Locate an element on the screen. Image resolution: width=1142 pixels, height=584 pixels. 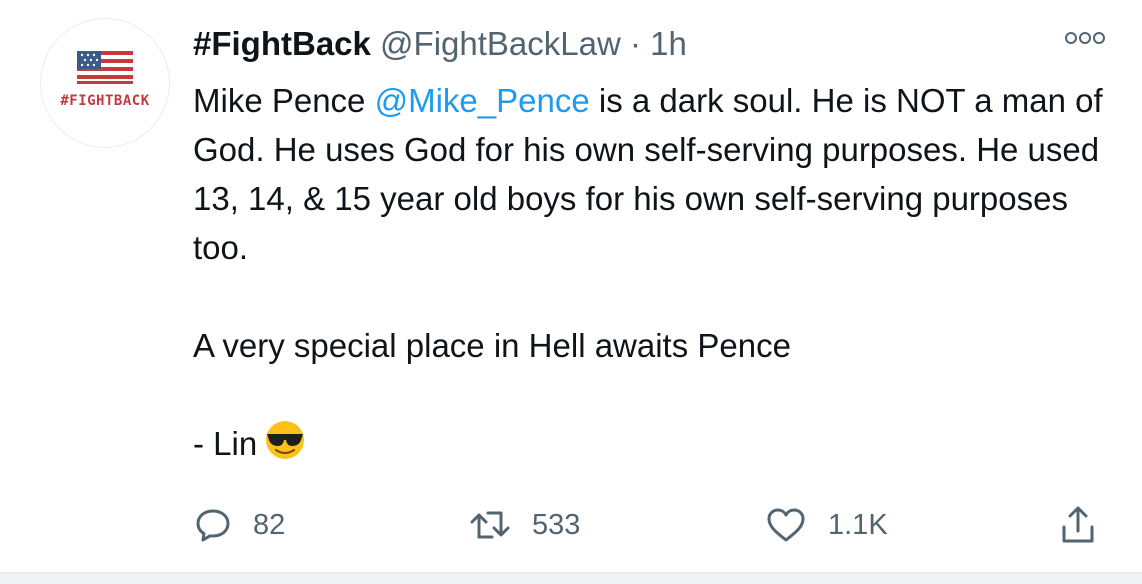
us-flag-icon is located at coordinates (105, 67).